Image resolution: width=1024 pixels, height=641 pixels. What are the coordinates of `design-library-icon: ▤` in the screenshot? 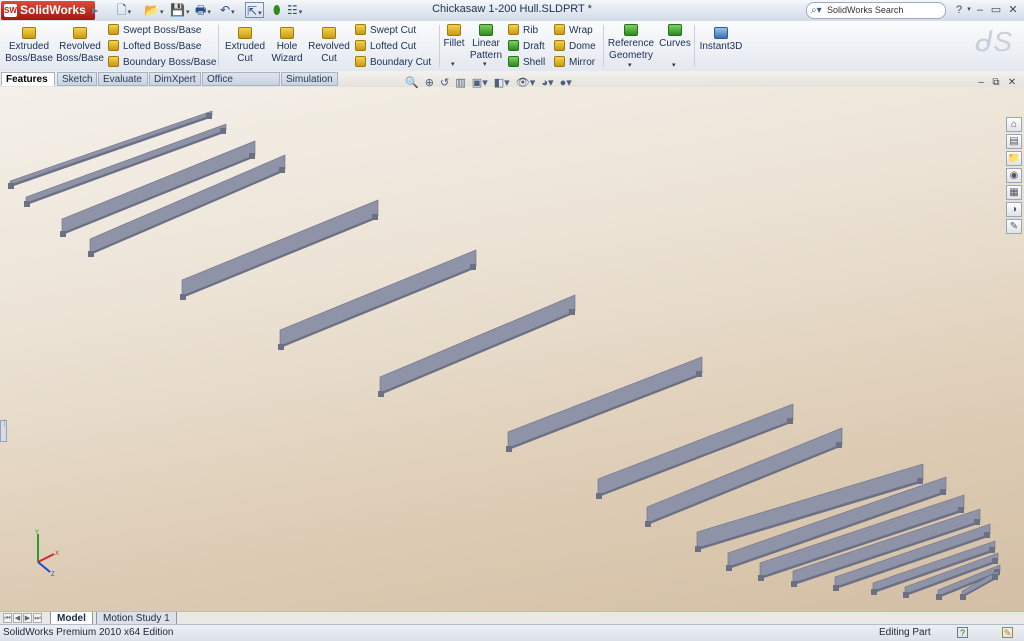 It's located at (1014, 141).